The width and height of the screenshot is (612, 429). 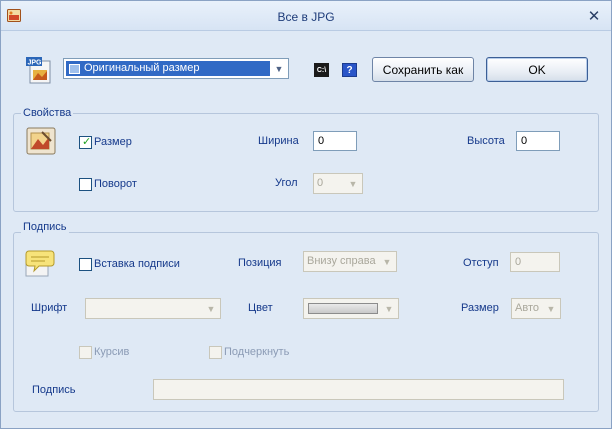 I want to click on insert-caption-checkbox, so click(x=85, y=264).